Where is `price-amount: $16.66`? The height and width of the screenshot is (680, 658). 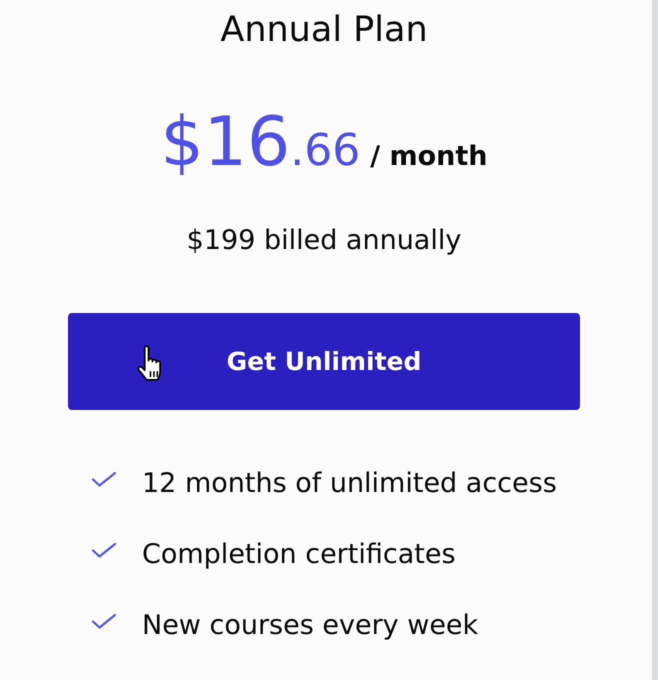
price-amount: $16.66 is located at coordinates (260, 143).